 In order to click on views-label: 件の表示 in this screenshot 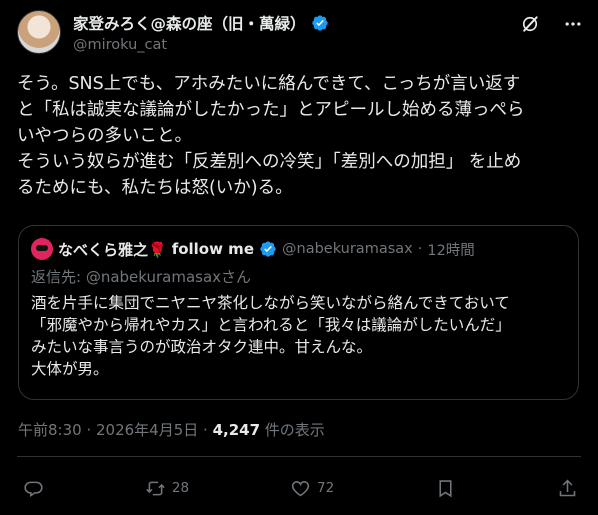, I will do `click(292, 430)`.